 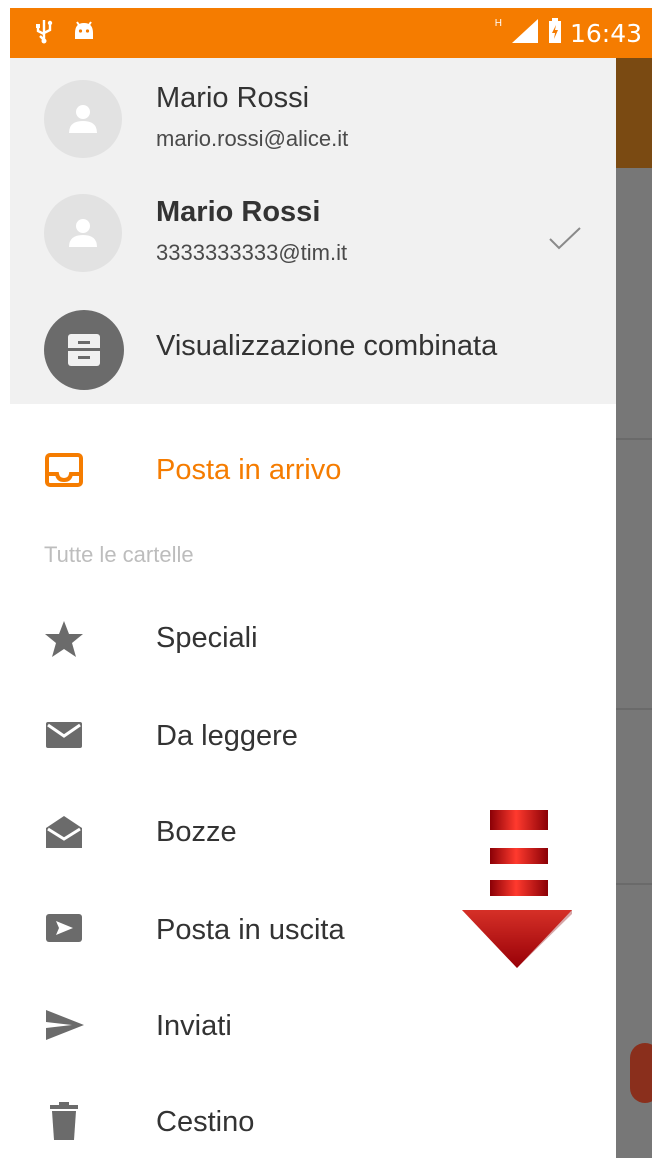 What do you see at coordinates (64, 472) in the screenshot?
I see `inbox-icon` at bounding box center [64, 472].